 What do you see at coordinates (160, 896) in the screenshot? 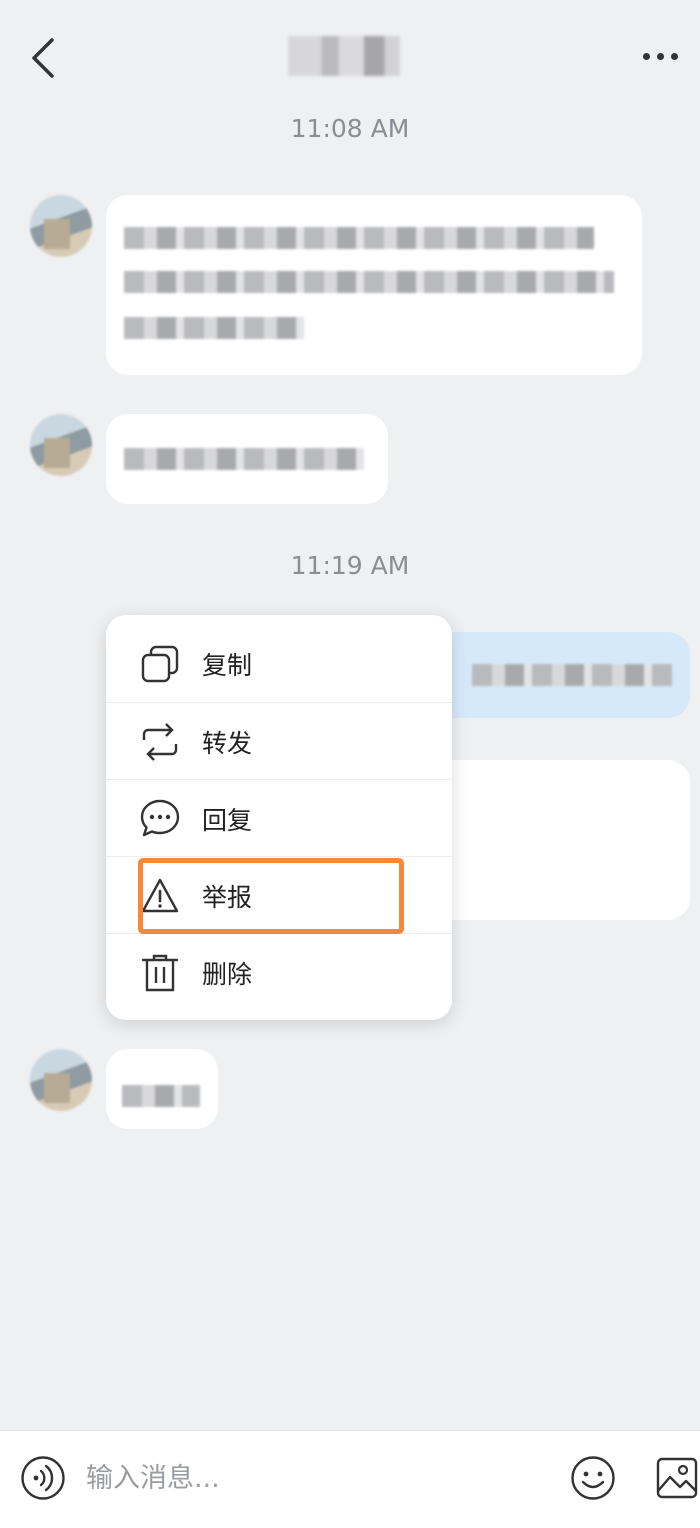
I see `report-warning-icon` at bounding box center [160, 896].